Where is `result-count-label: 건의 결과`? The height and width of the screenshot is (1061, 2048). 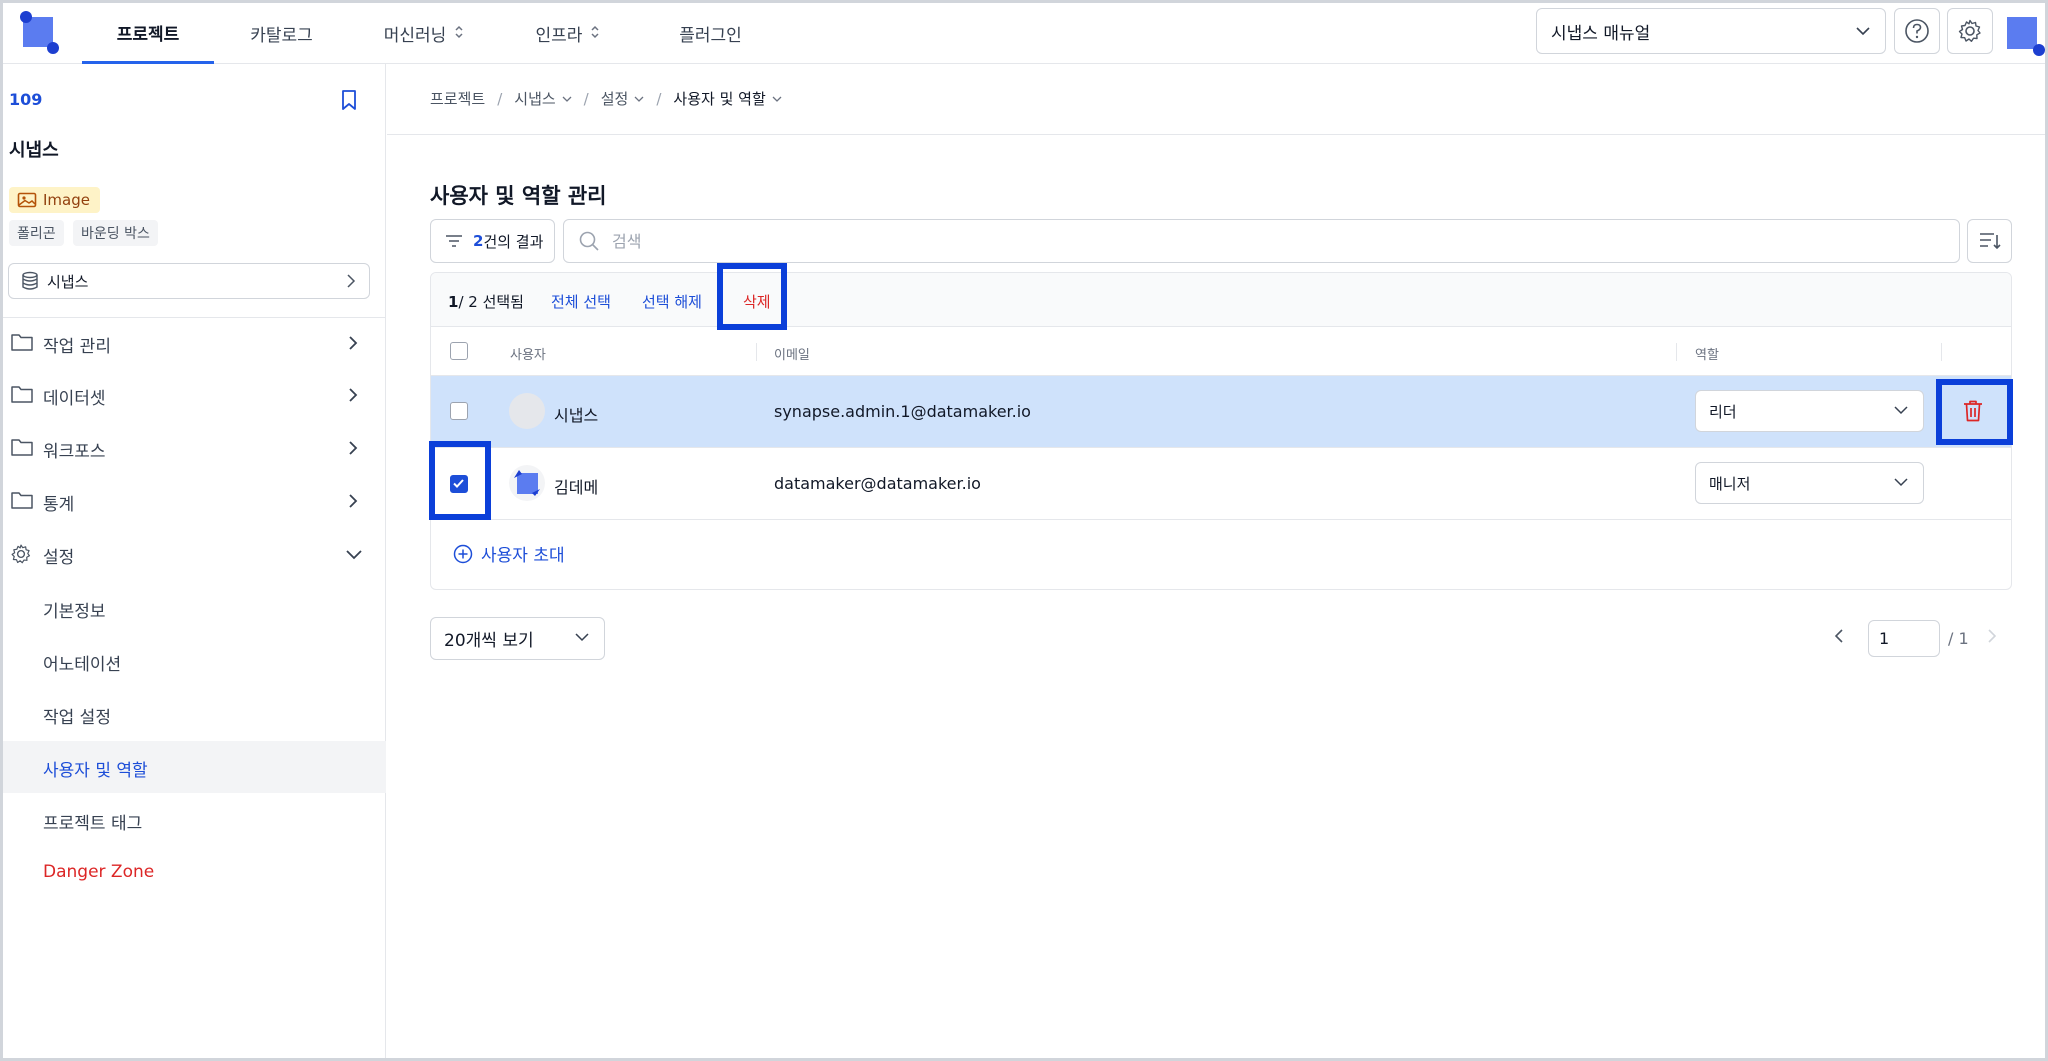
result-count-label: 건의 결과 is located at coordinates (513, 241).